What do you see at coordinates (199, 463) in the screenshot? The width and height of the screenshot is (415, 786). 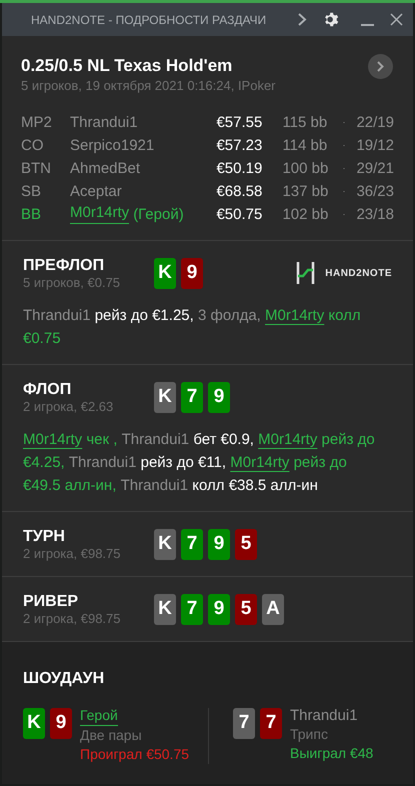 I see `action-log: M0r14rty чек , Thrandui1 бет €0.9, M0r14rty рейз до €4.25, Thrandui1 рейз до €11, M0r14rty рейз до €49.5 алл-ин, Thrandui1 колл €38.5 алл-ин` at bounding box center [199, 463].